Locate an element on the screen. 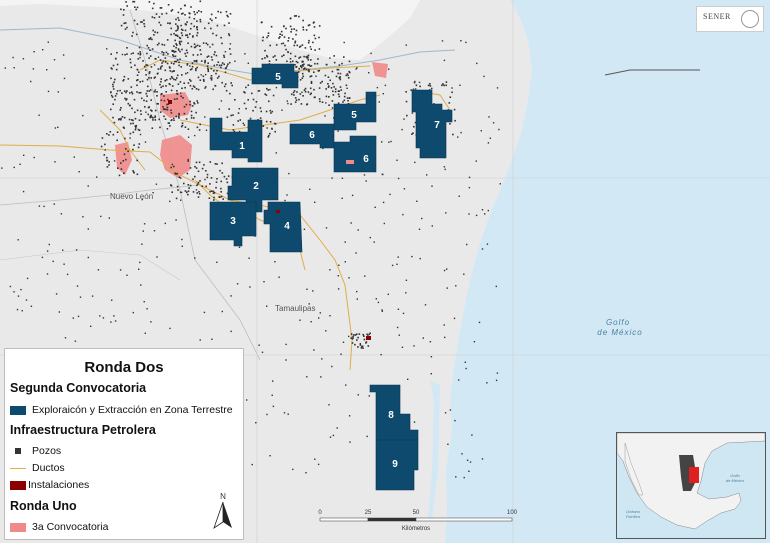 Image resolution: width=770 pixels, height=543 pixels. inset-ocean-label-line2: Pacífico is located at coordinates (633, 516).